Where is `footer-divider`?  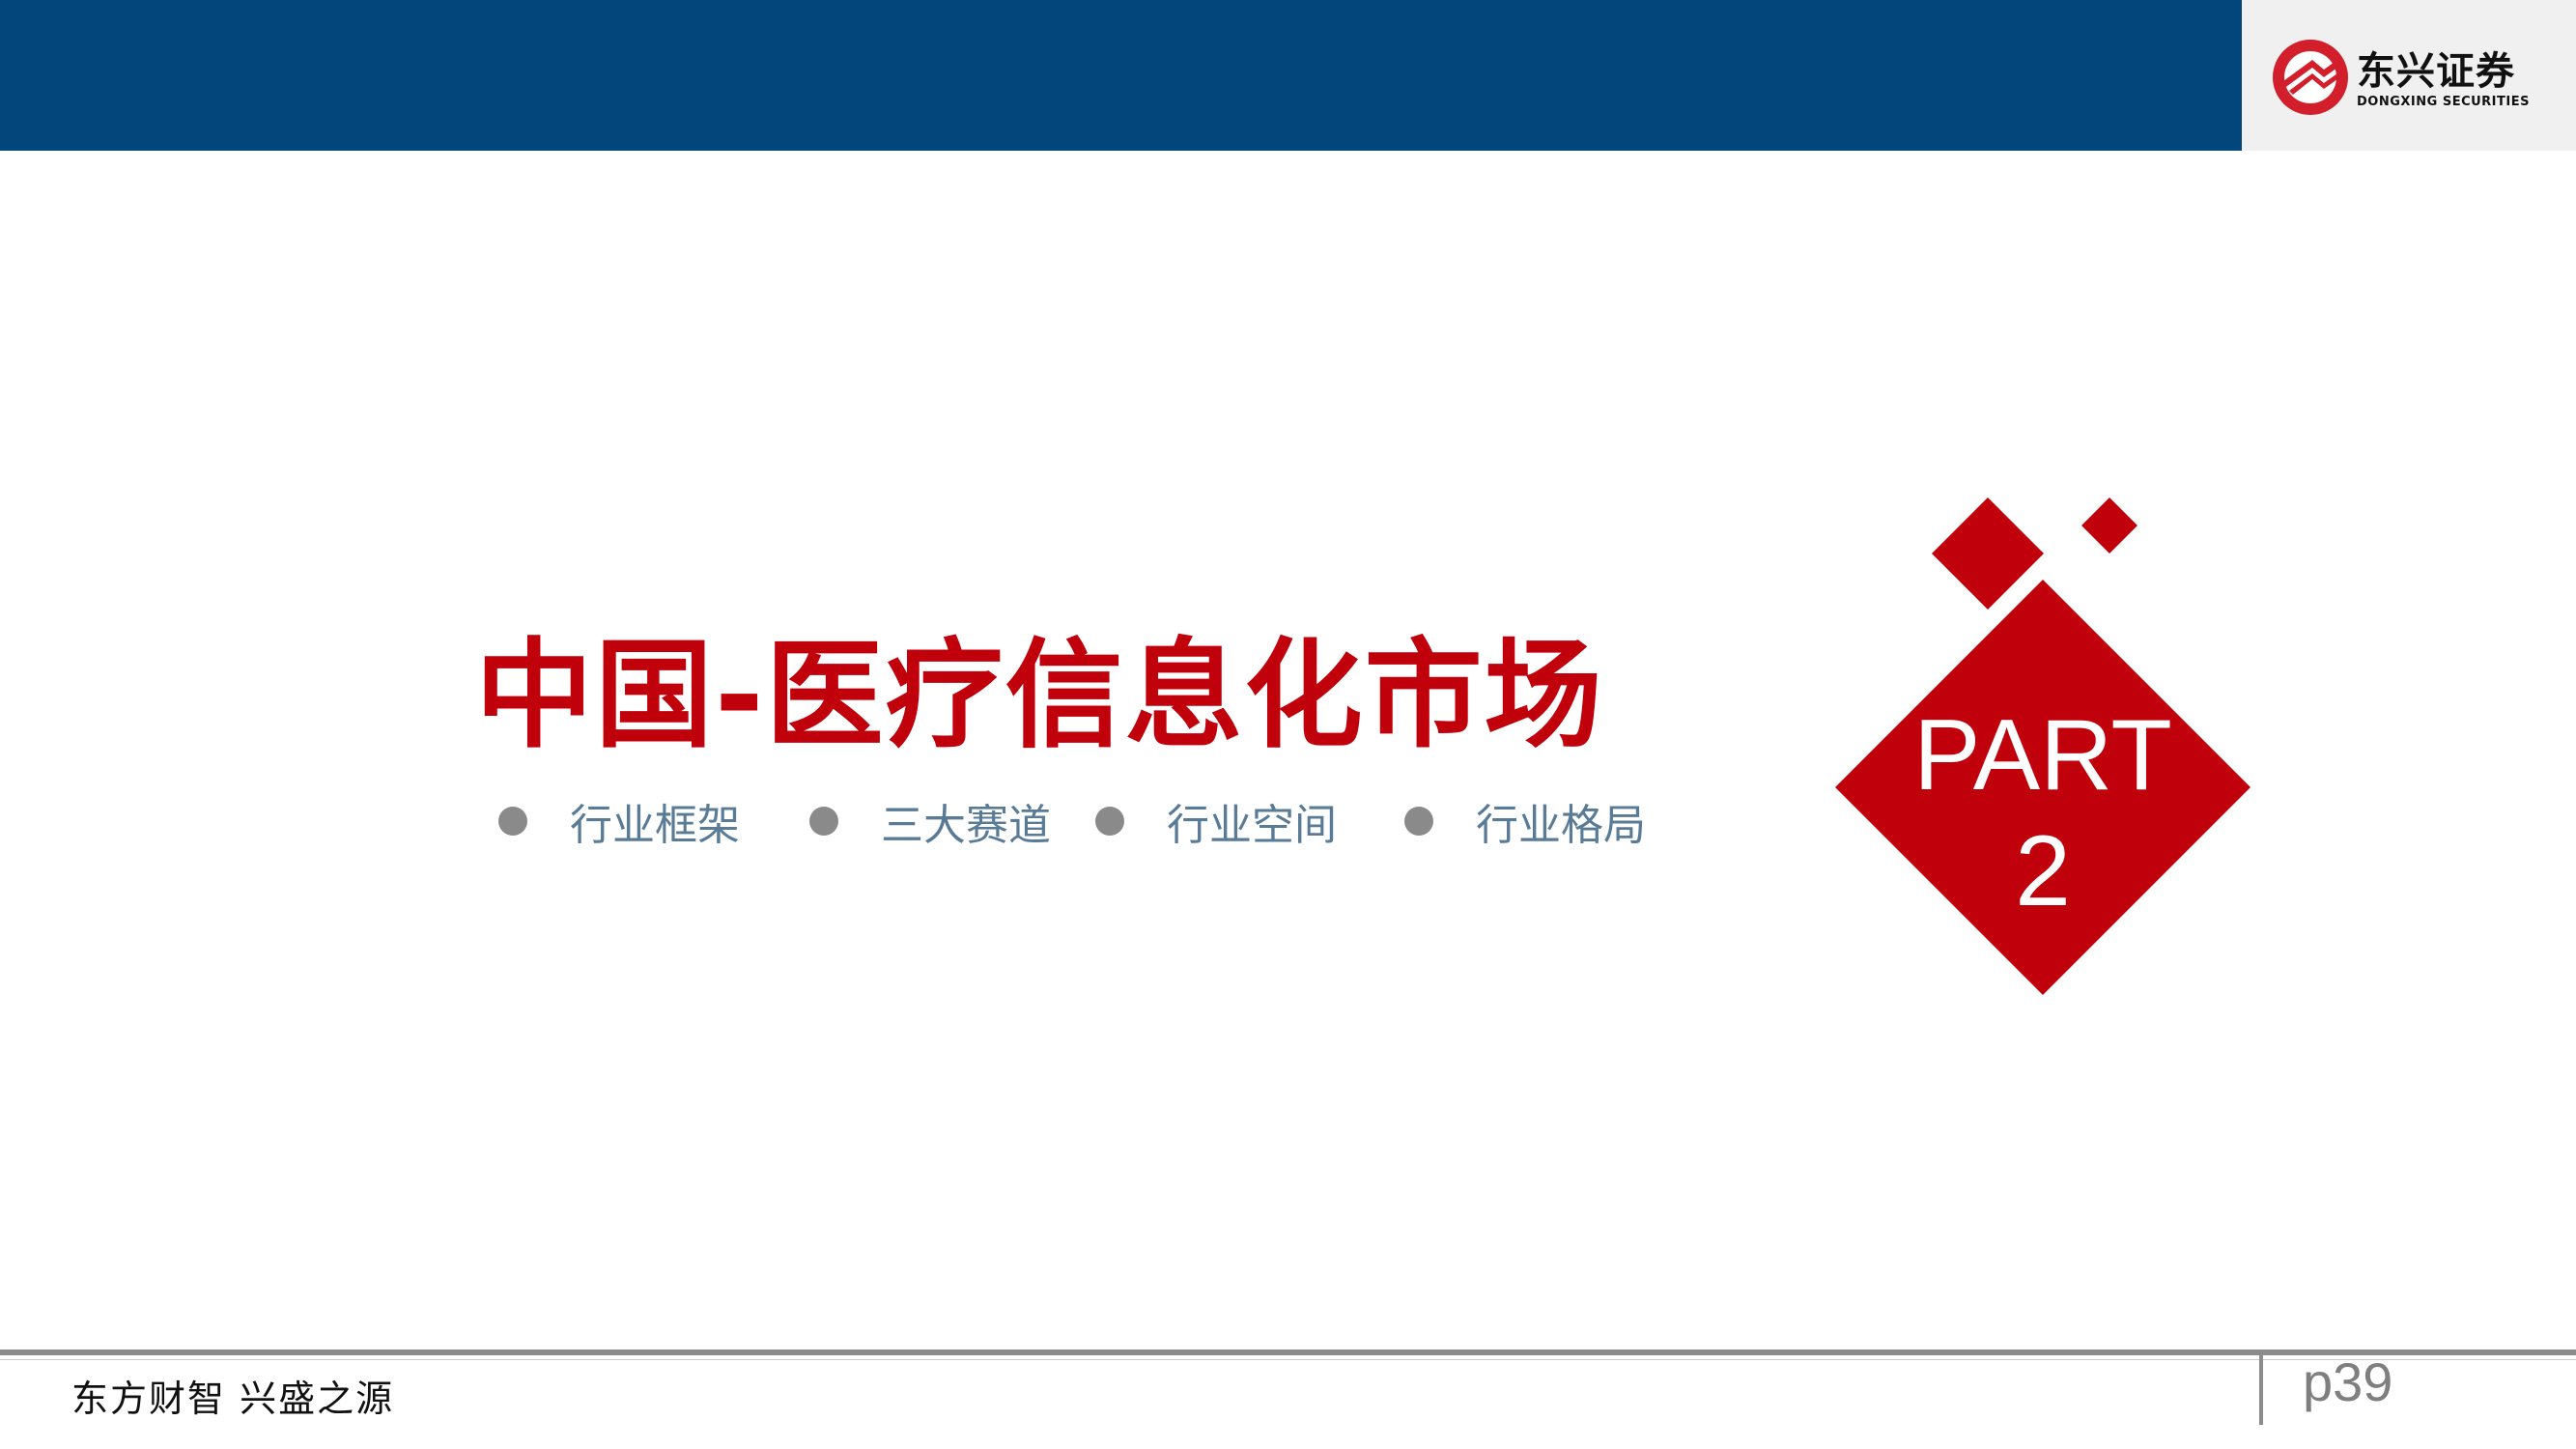
footer-divider is located at coordinates (2261, 1387).